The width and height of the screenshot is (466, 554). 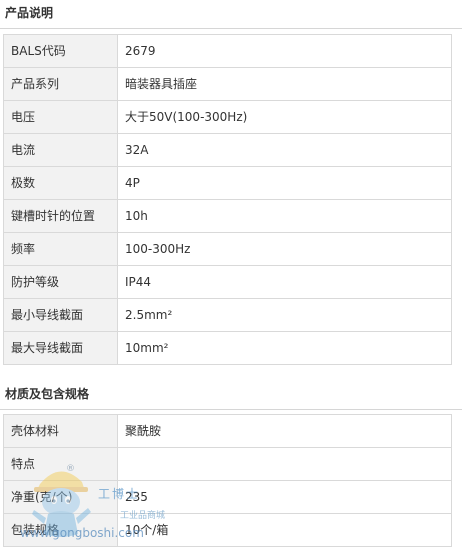 I want to click on row-value: 235, so click(x=284, y=497).